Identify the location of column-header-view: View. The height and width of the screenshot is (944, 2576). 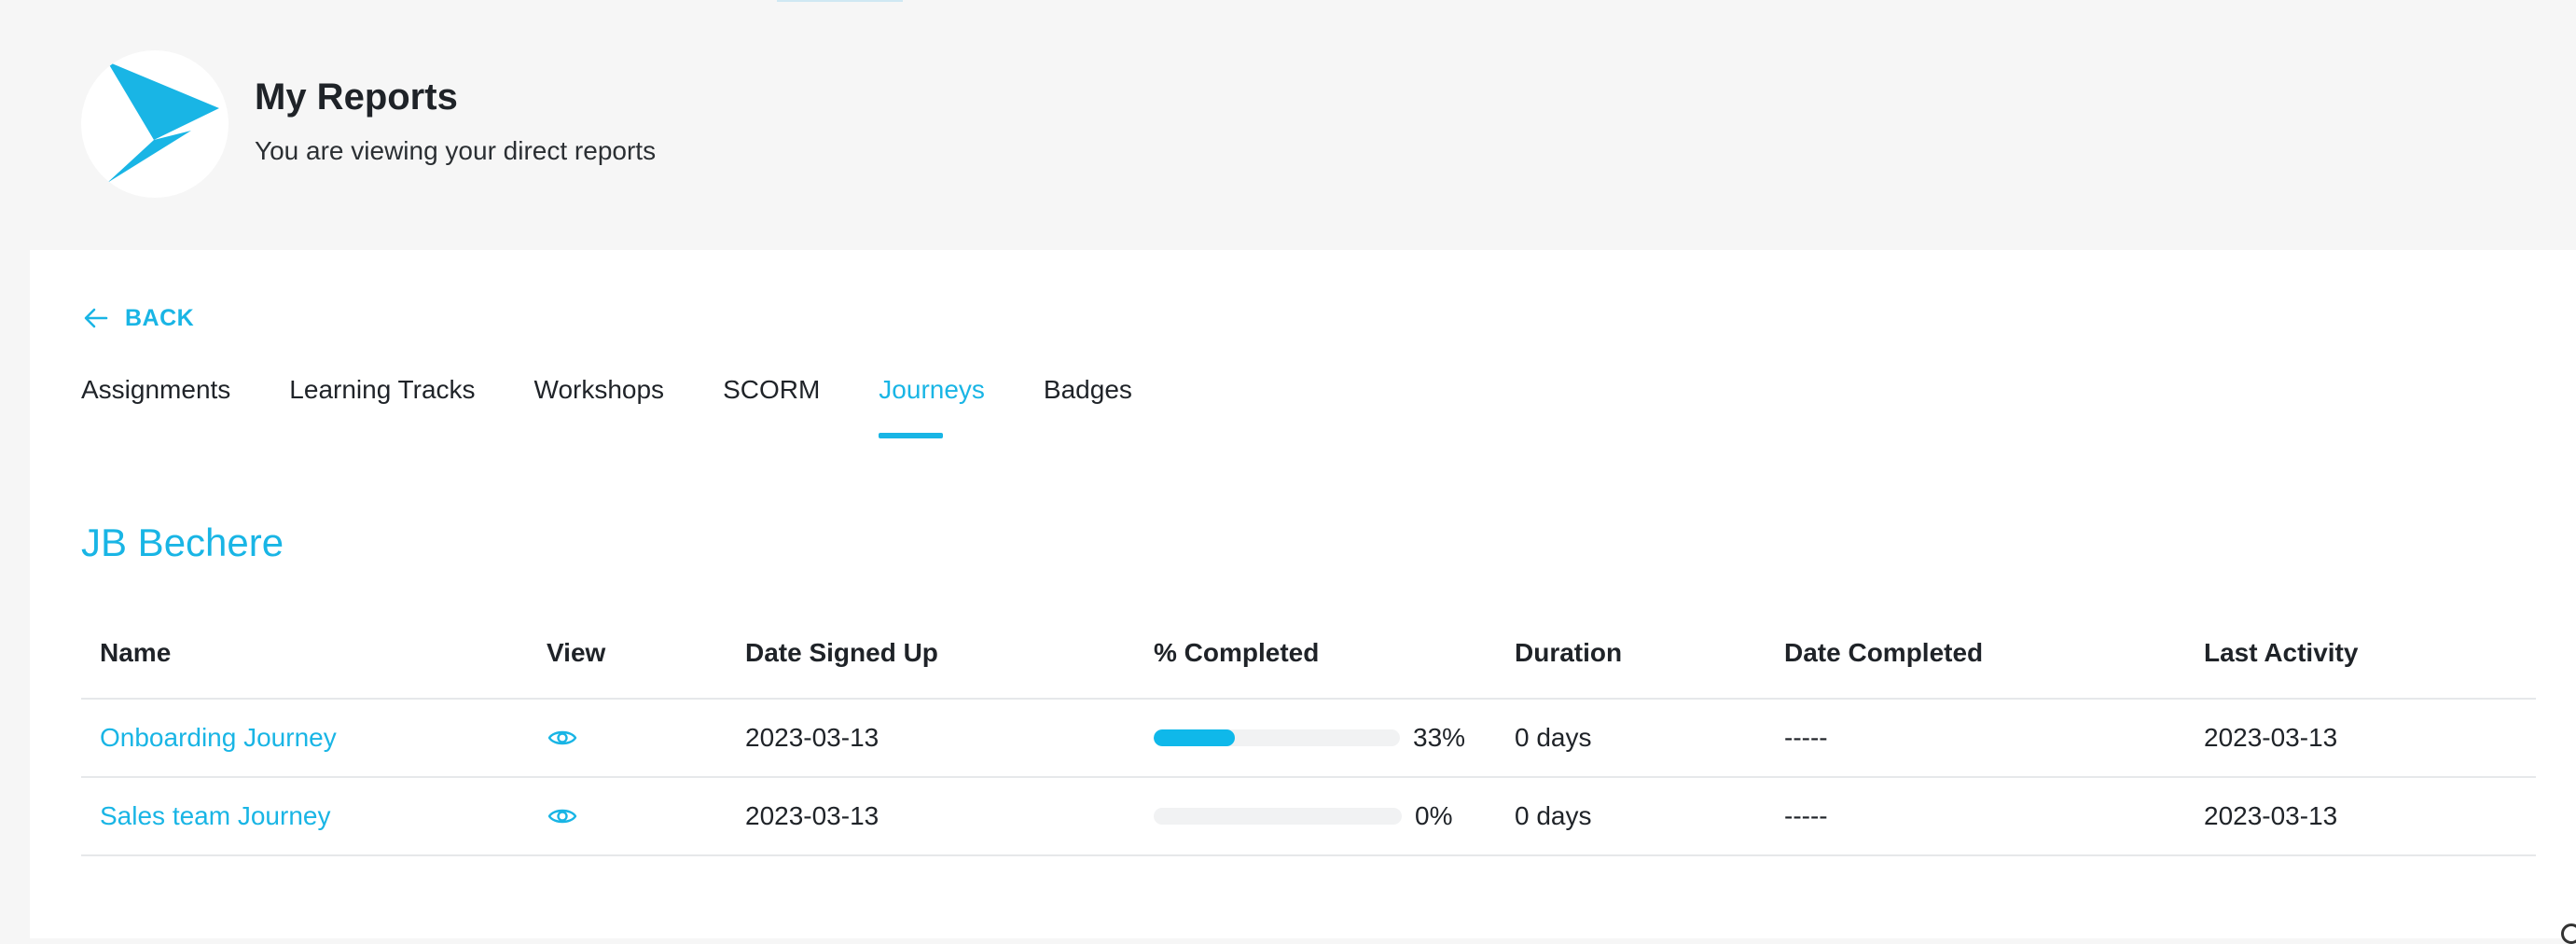
(576, 652).